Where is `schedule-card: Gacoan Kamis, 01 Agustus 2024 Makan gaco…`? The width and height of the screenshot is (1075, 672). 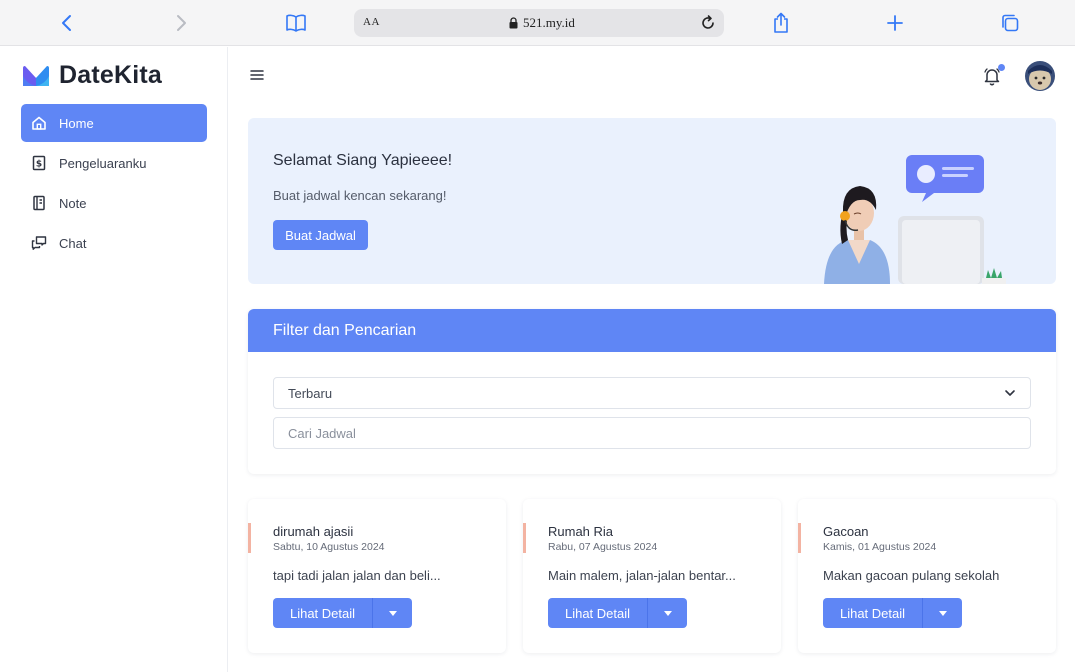 schedule-card: Gacoan Kamis, 01 Agustus 2024 Makan gaco… is located at coordinates (927, 576).